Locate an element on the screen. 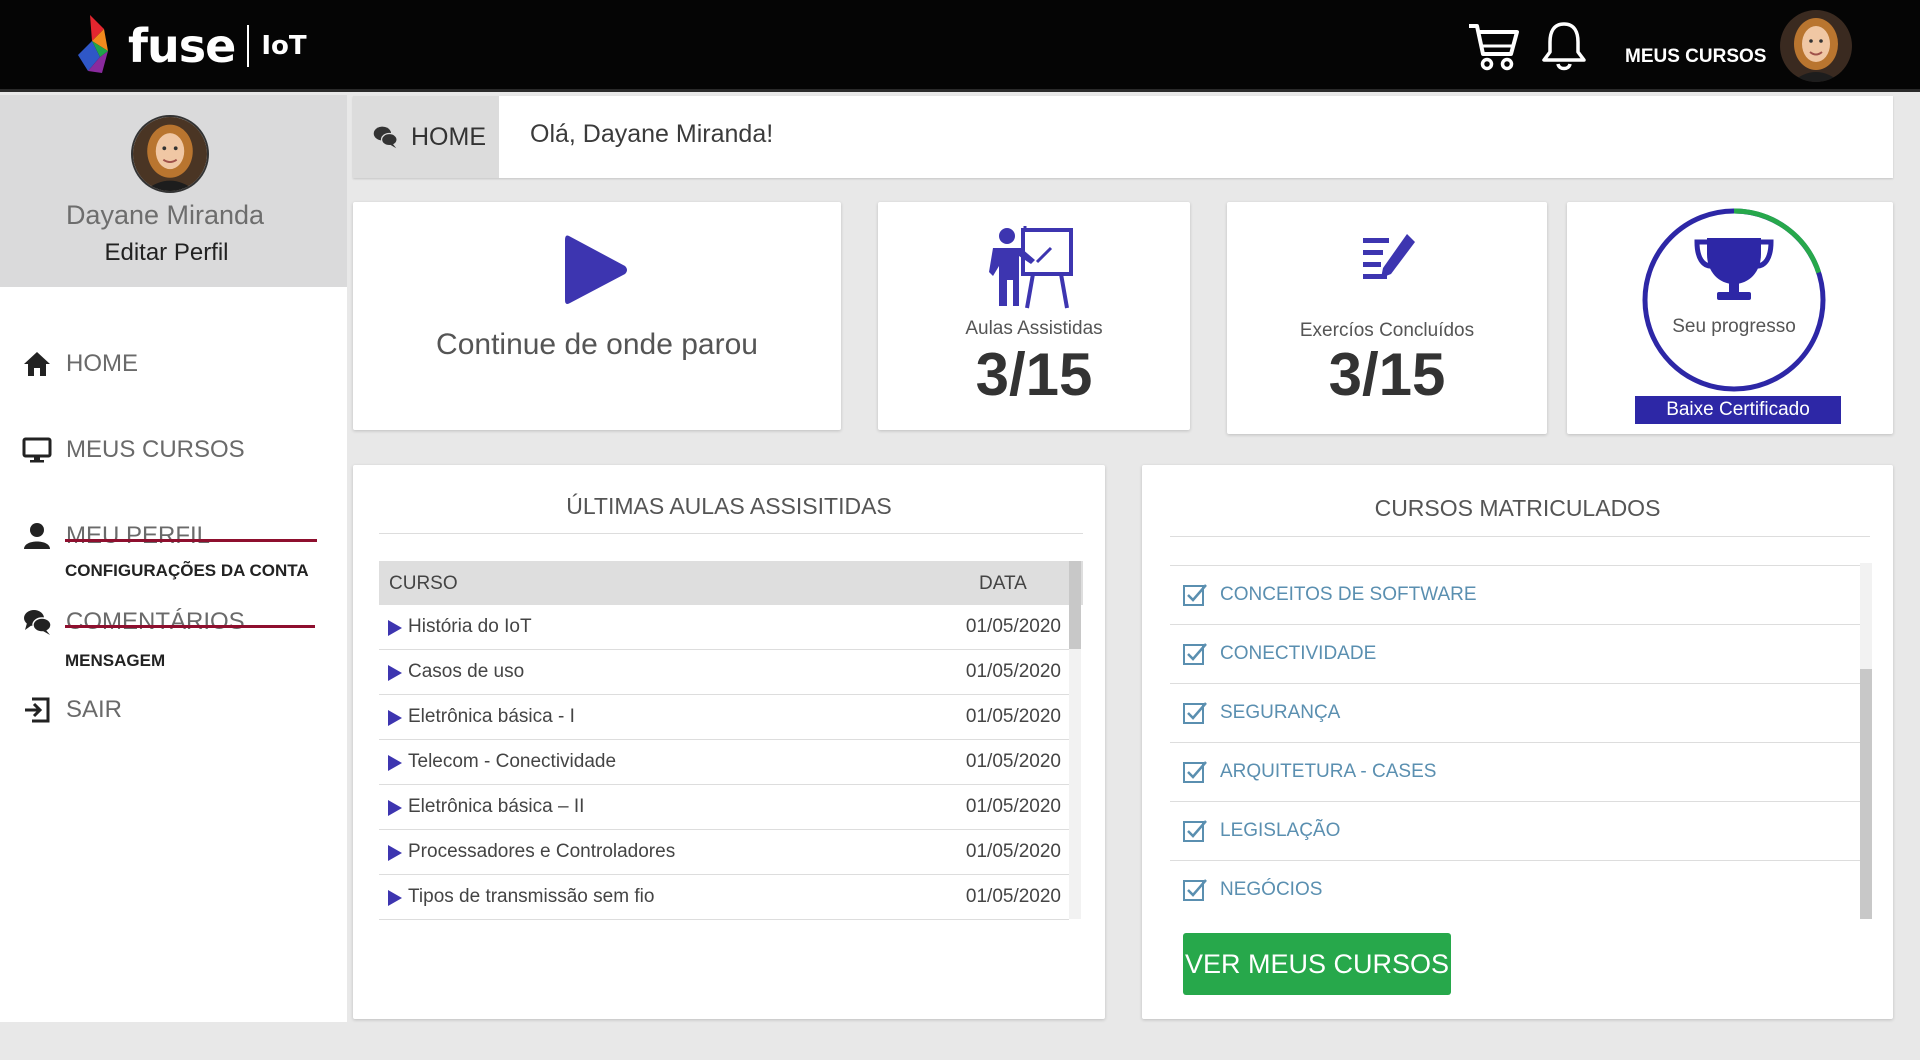  sidebar-item-sublabel: CONFIGURAÇÕES DA CONTA is located at coordinates (187, 571).